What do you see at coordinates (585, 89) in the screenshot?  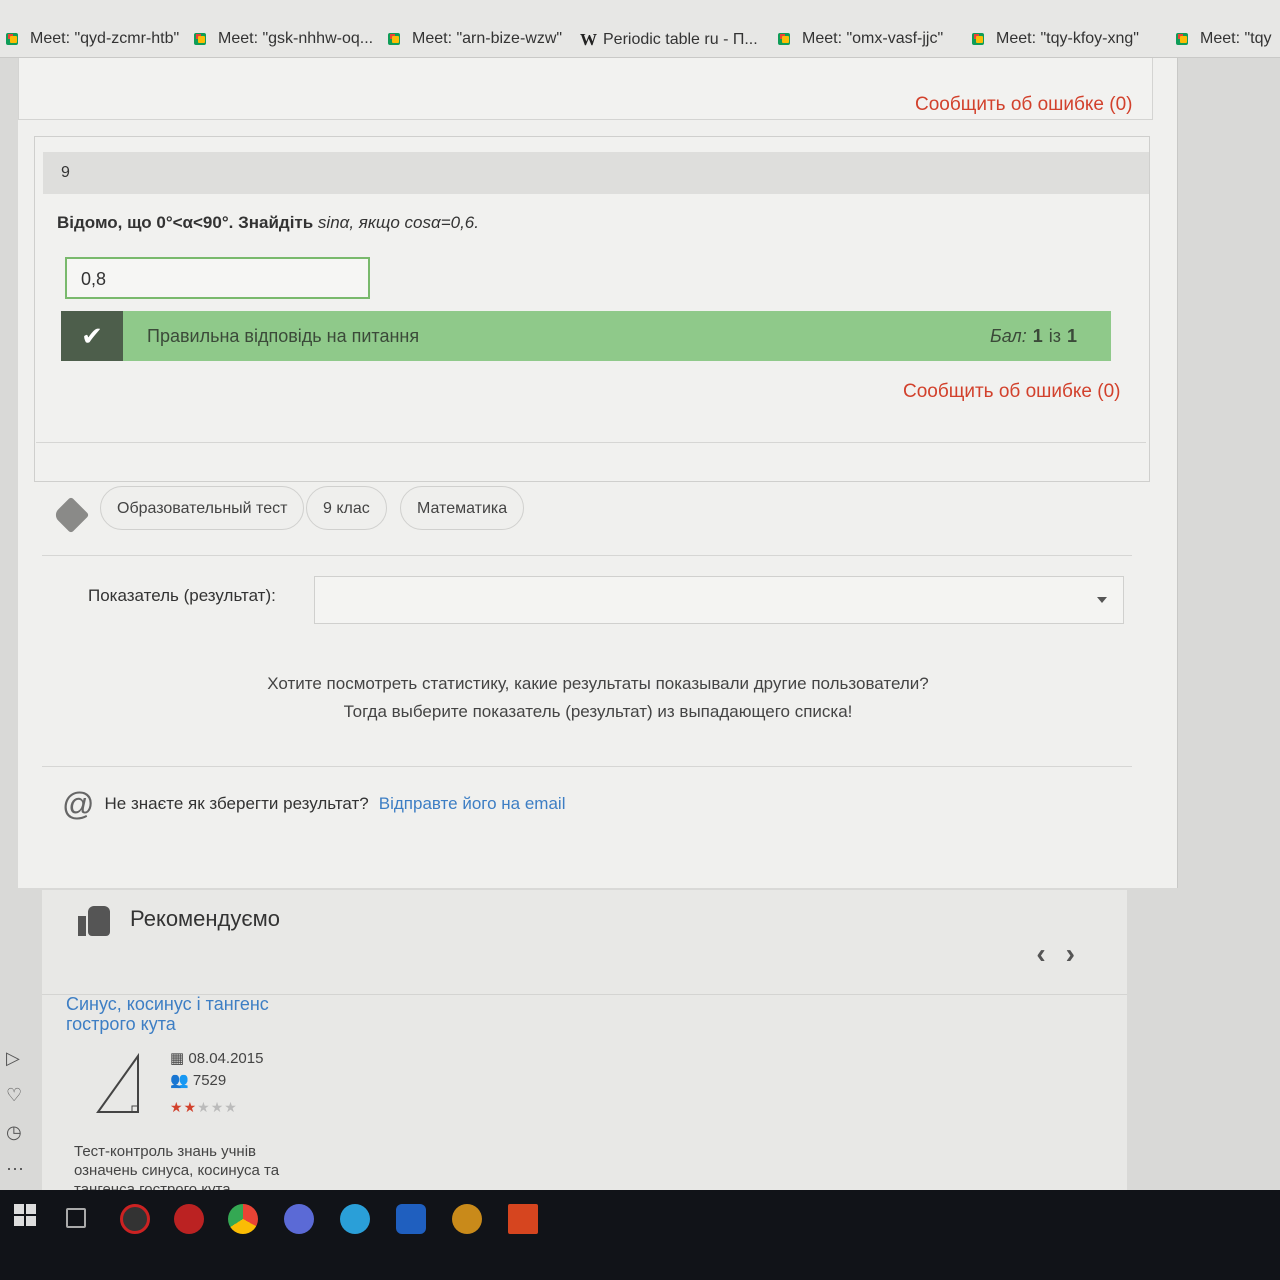 I see `previous-question-card: Сообщить об ошибке (0)` at bounding box center [585, 89].